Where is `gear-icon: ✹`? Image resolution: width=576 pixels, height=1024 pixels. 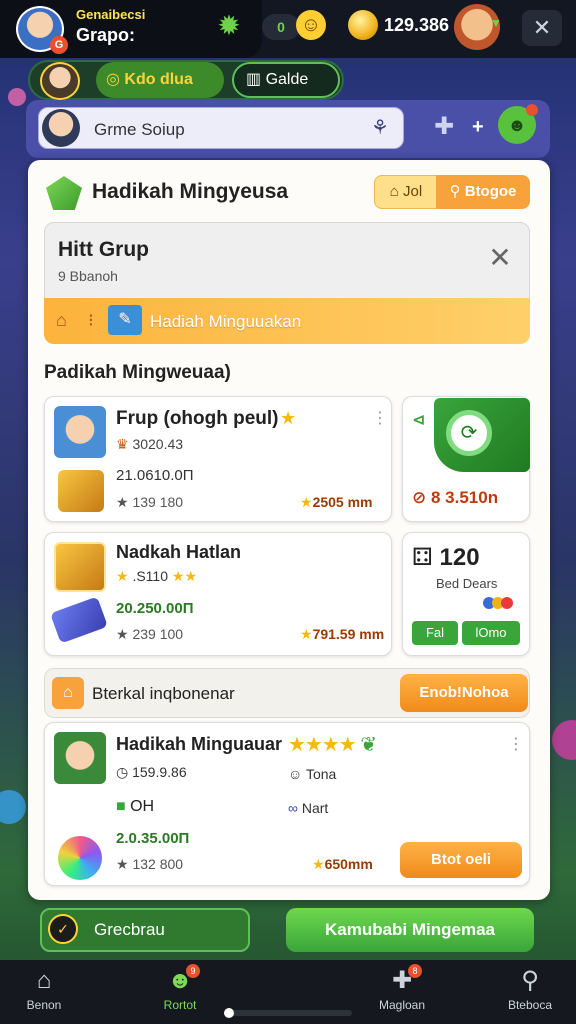
gear-icon: ✹ is located at coordinates (229, 26).